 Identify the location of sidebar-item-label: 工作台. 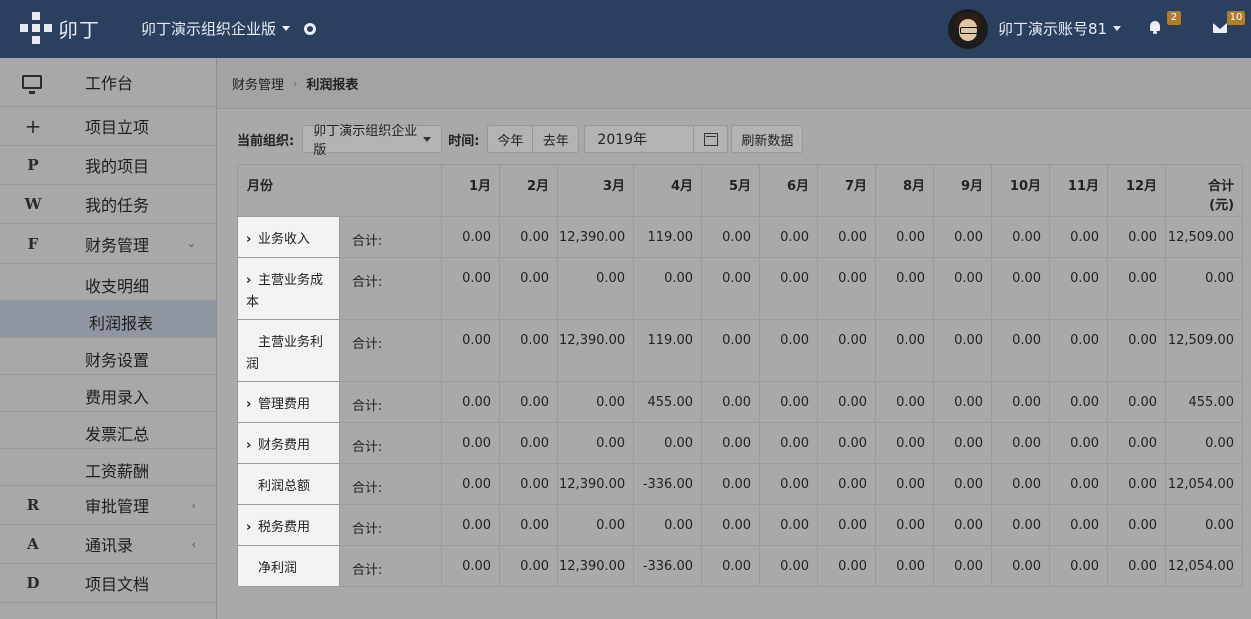
(109, 83).